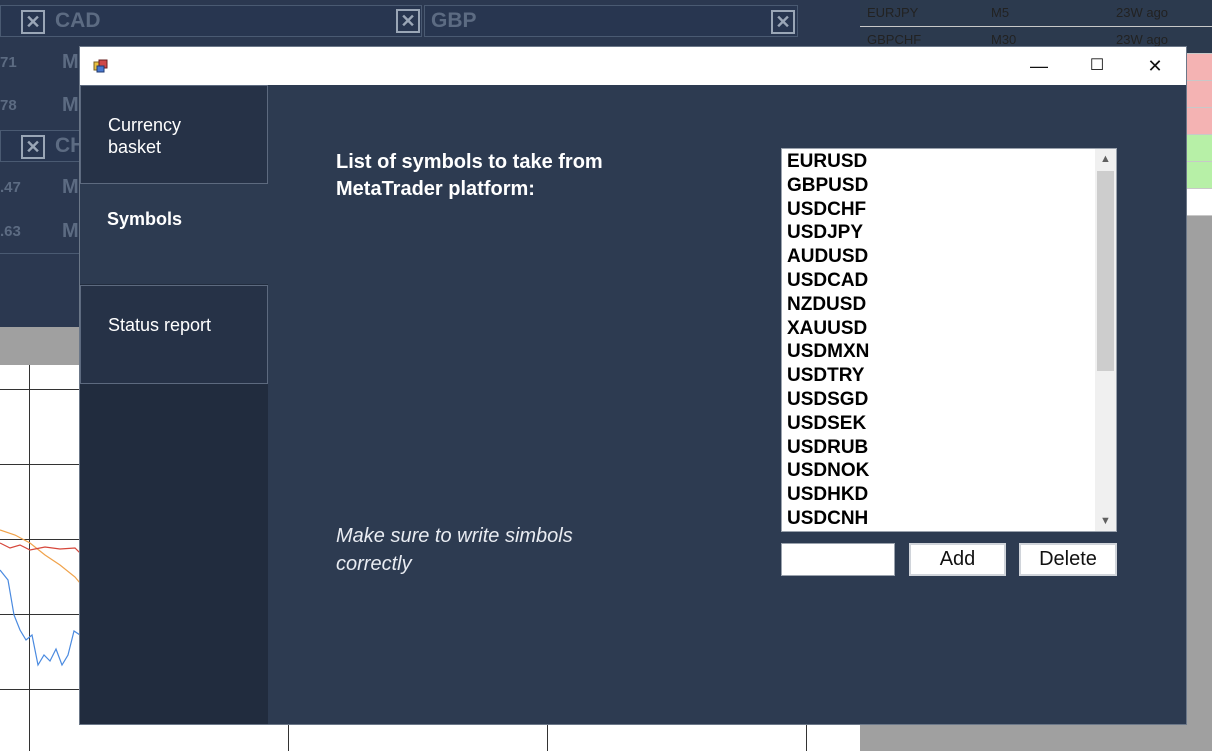 The image size is (1212, 751). What do you see at coordinates (827, 328) in the screenshot?
I see `list-item: XAUUSD` at bounding box center [827, 328].